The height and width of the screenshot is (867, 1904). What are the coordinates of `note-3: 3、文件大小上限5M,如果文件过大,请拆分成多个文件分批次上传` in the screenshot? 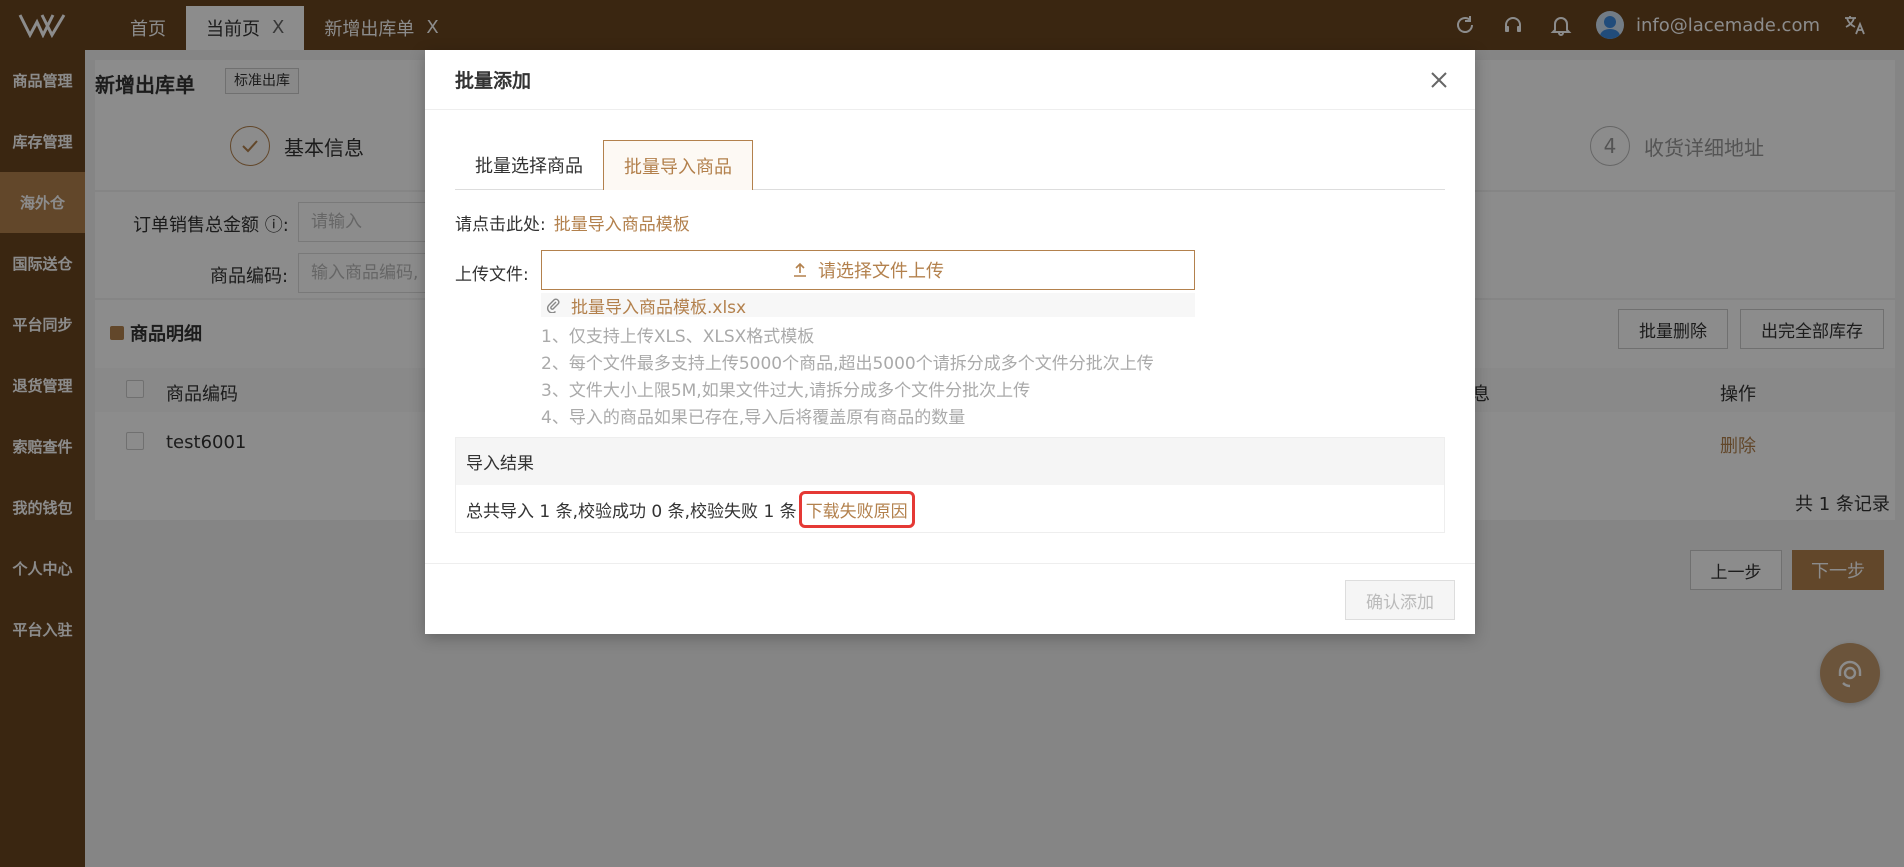 It's located at (786, 391).